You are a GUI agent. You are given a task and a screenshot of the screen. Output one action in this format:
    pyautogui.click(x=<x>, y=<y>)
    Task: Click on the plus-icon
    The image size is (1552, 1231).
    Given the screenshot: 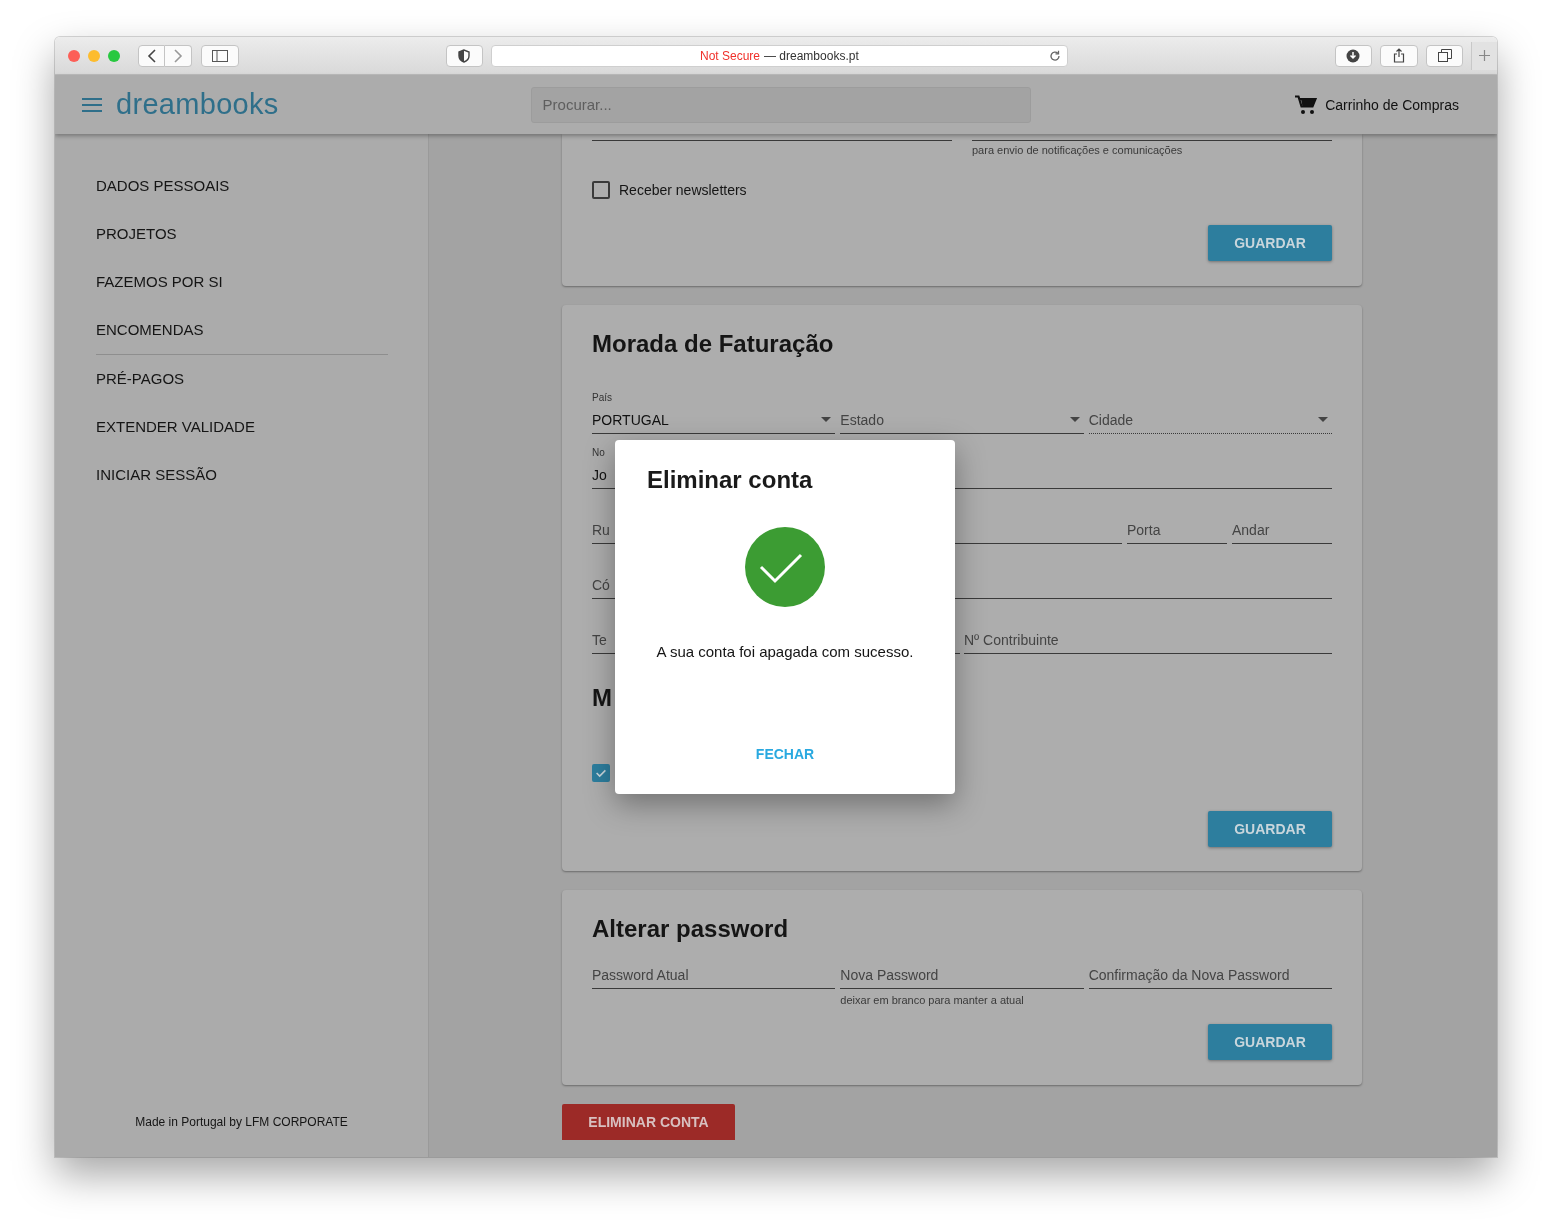 What is the action you would take?
    pyautogui.click(x=1485, y=55)
    